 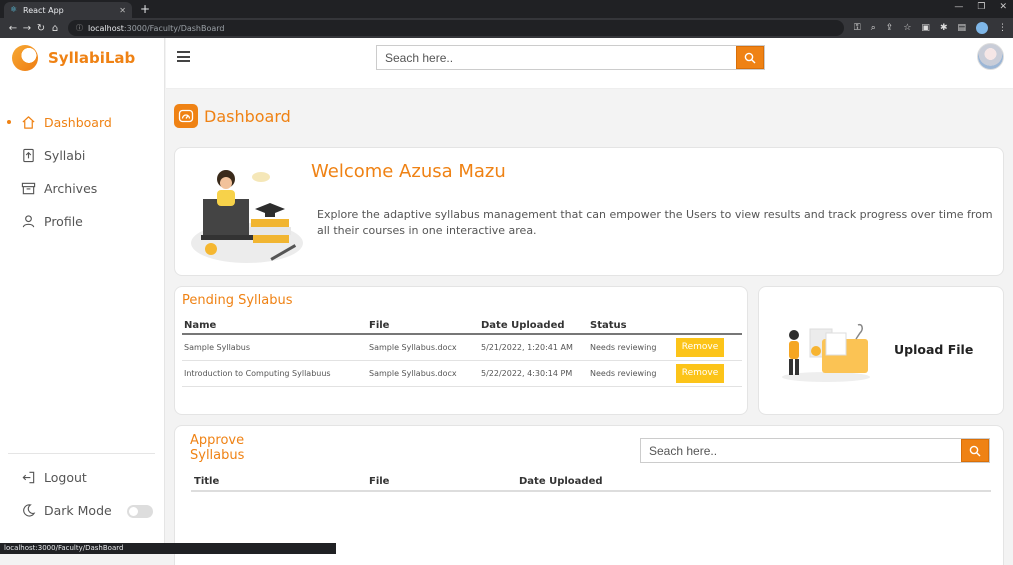 I want to click on top-search, so click(x=570, y=57).